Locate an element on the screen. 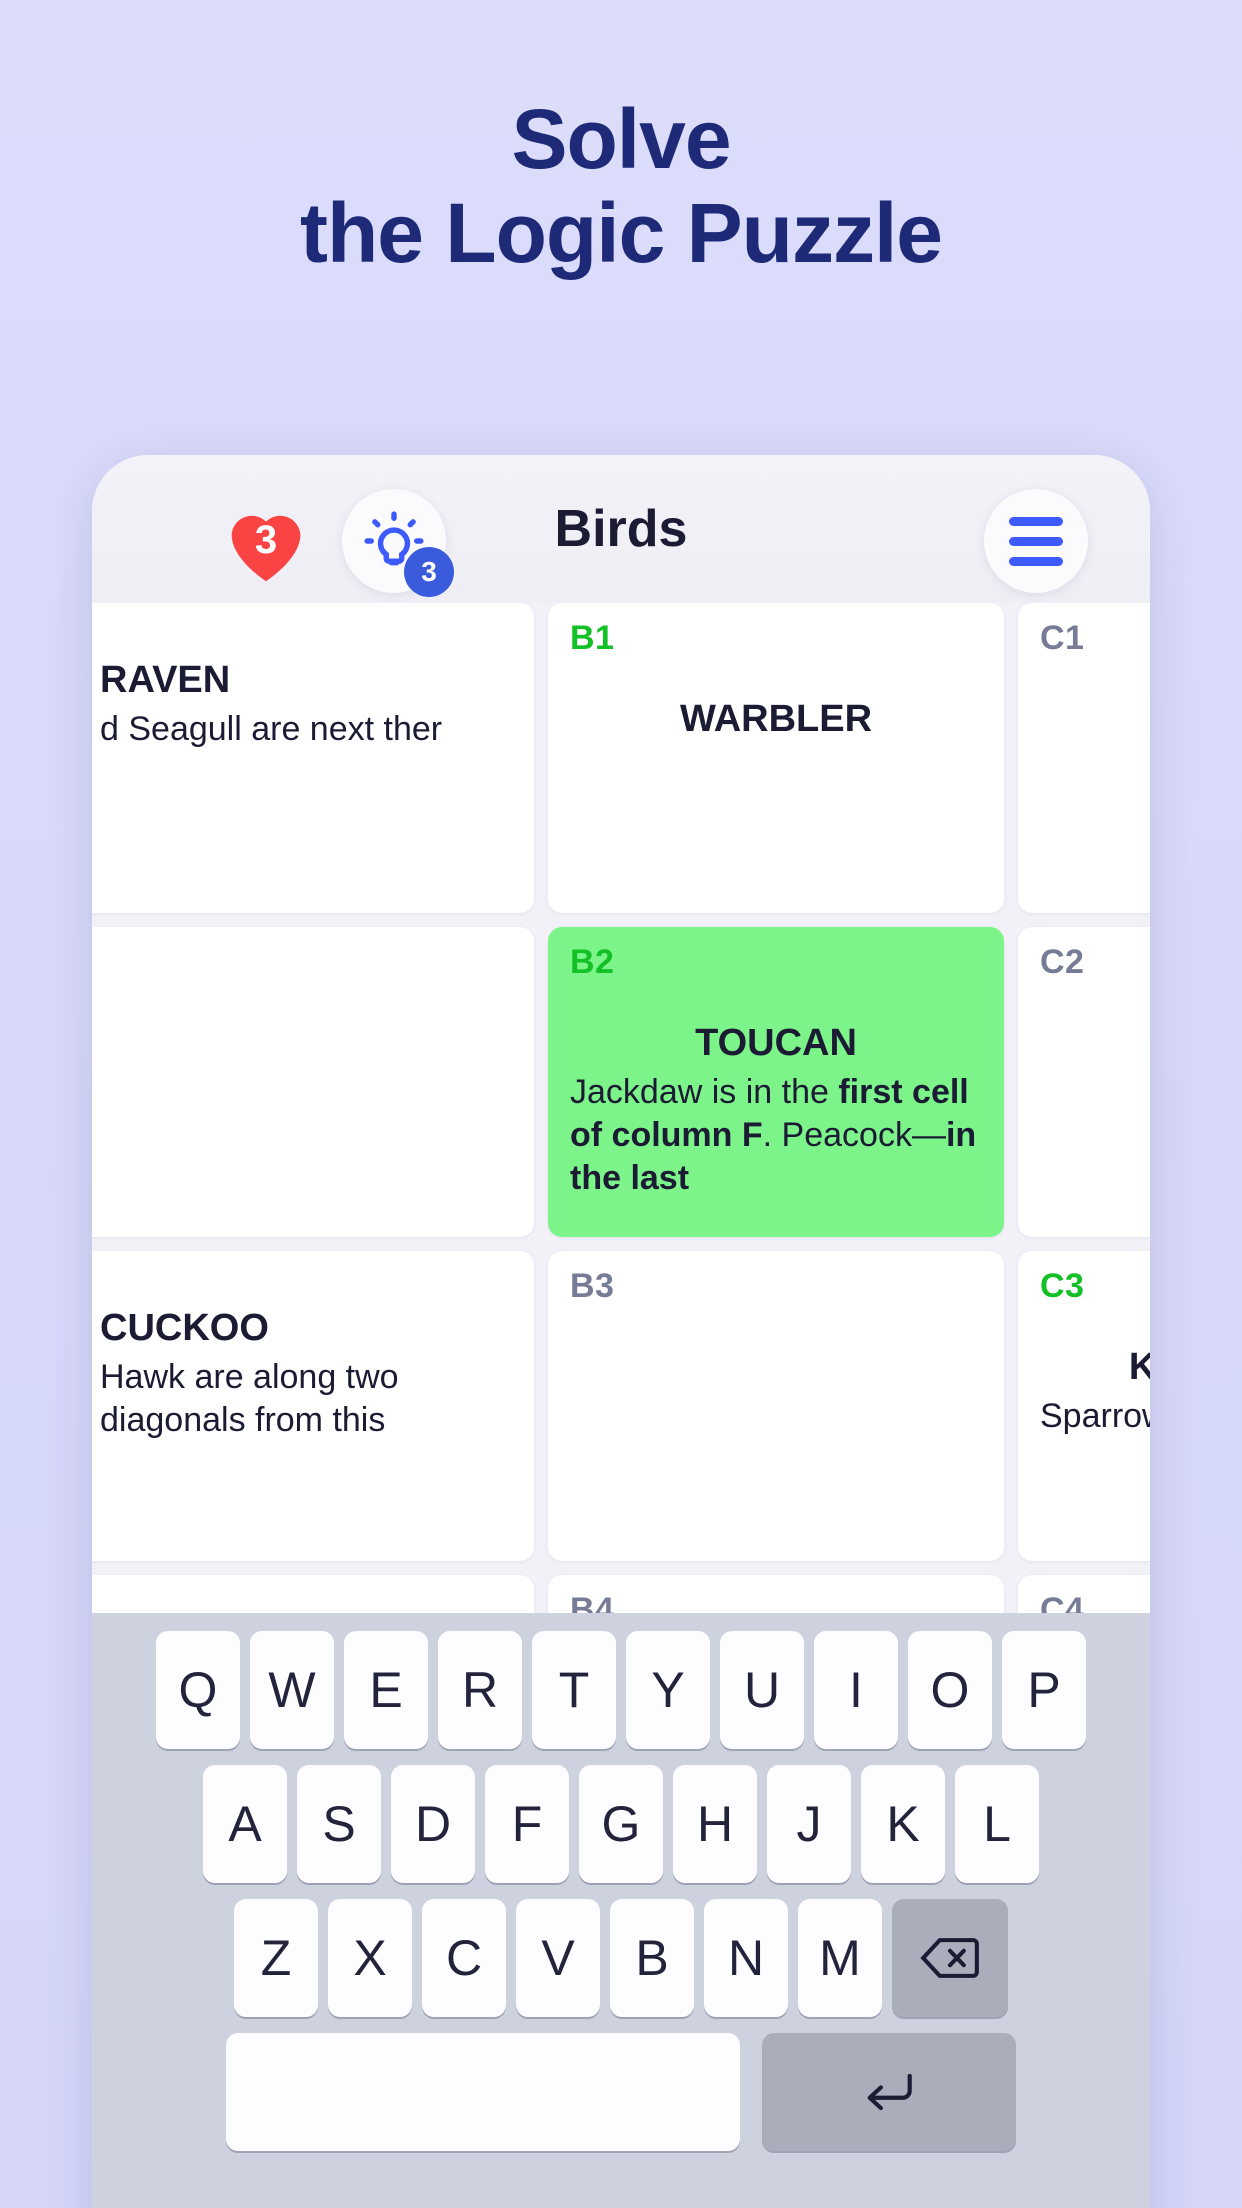 The image size is (1242, 2208). key-enter is located at coordinates (889, 2092).